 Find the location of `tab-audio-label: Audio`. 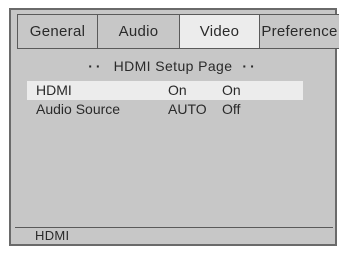

tab-audio-label: Audio is located at coordinates (138, 31).